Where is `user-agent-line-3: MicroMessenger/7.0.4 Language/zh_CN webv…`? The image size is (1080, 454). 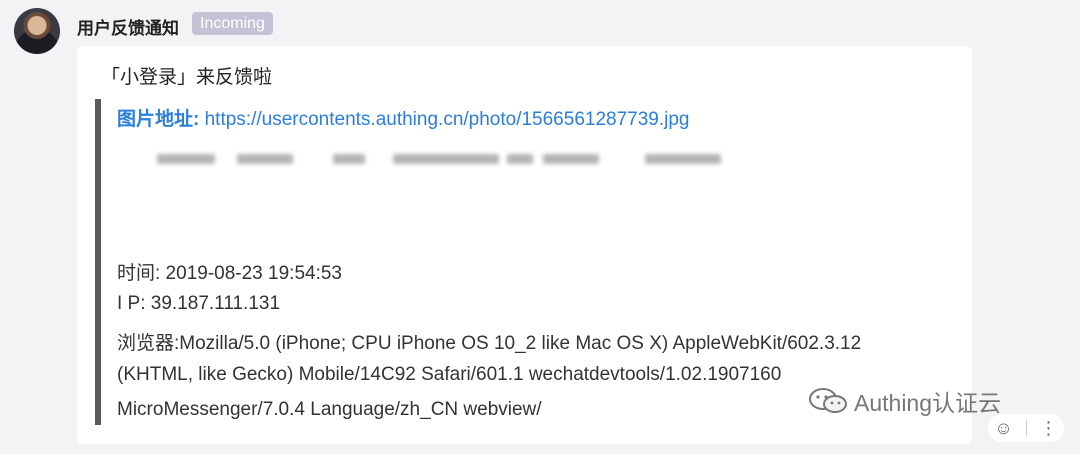
user-agent-line-3: MicroMessenger/7.0.4 Language/zh_CN webv… is located at coordinates (329, 409).